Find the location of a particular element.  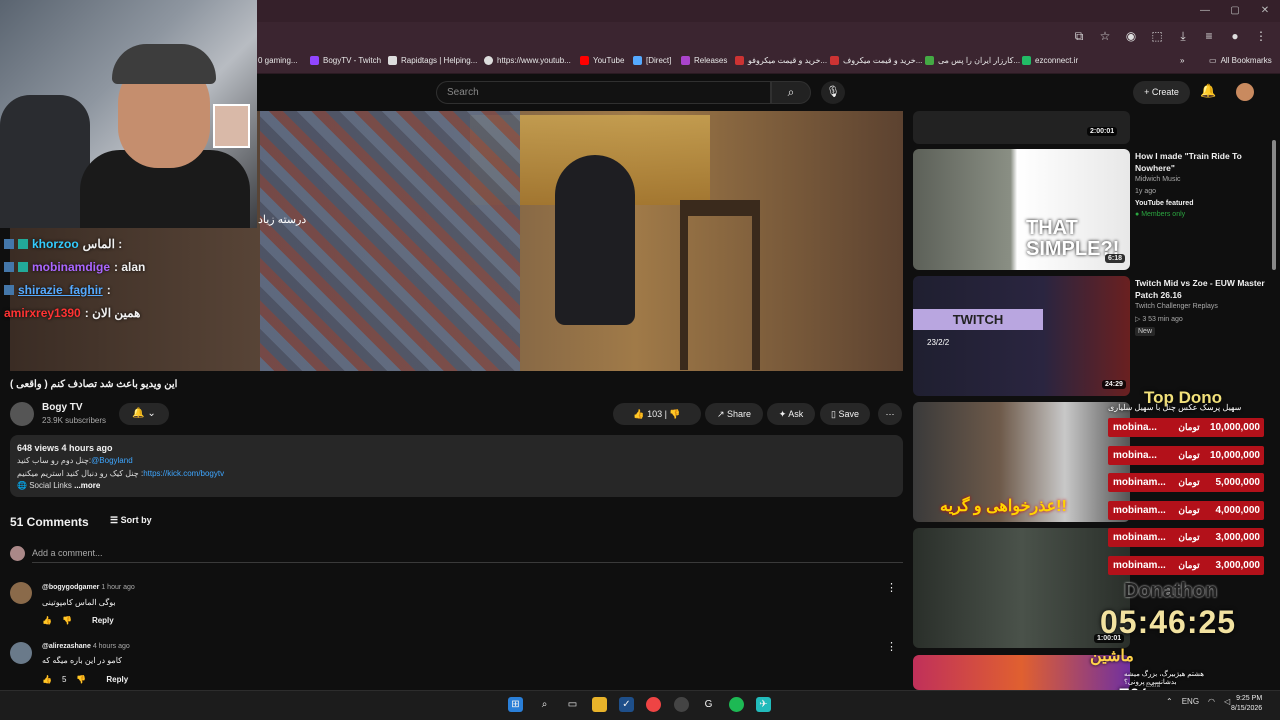

spotify-icon is located at coordinates (736, 704).